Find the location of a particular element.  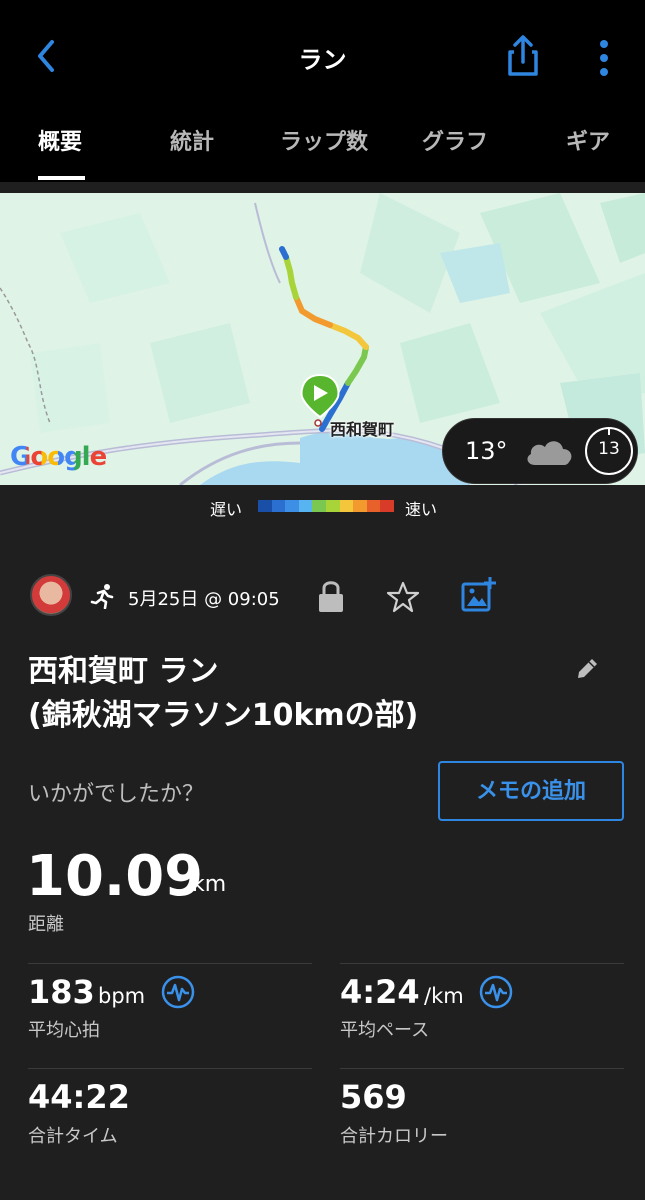

top-bar: ラン is located at coordinates (322, 55).